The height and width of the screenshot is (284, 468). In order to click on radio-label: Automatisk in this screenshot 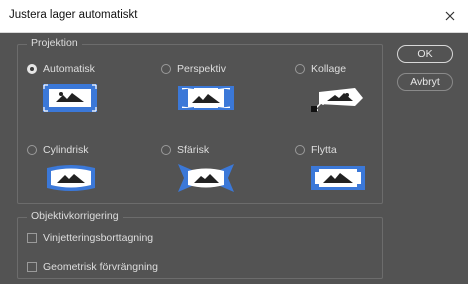, I will do `click(69, 69)`.